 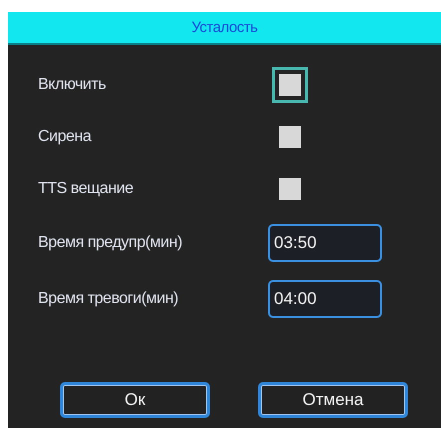 I want to click on time-input-field: 04:00, so click(x=325, y=299).